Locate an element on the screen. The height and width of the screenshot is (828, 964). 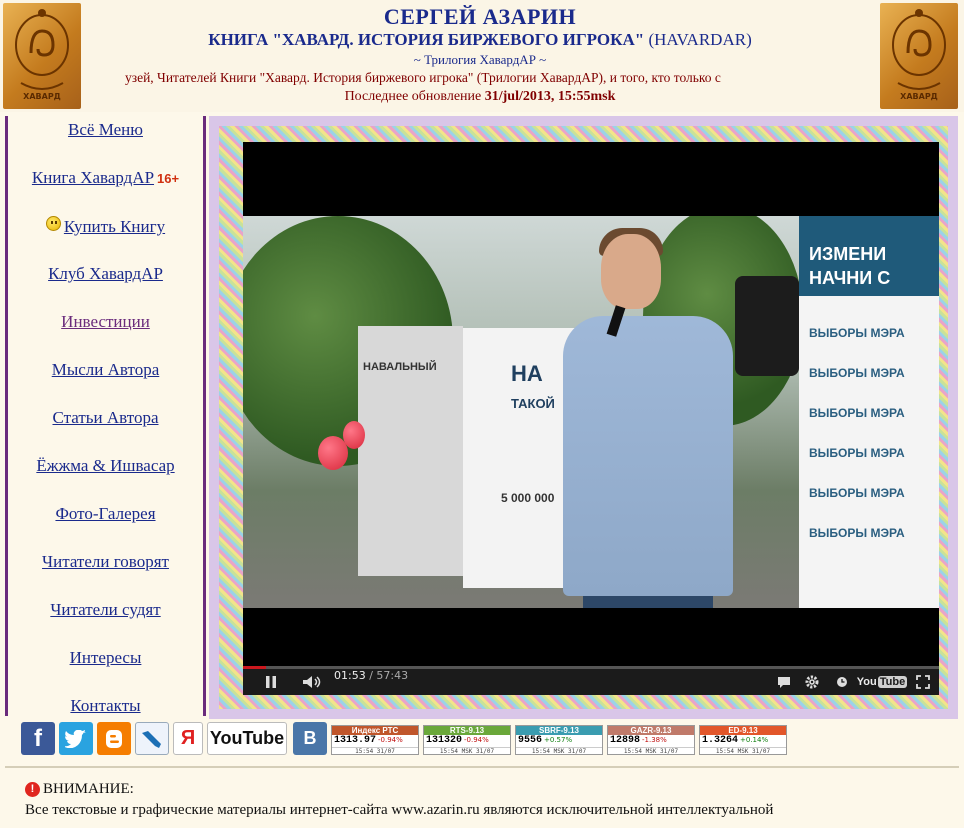
ticker-change: +0.57% is located at coordinates (558, 740).